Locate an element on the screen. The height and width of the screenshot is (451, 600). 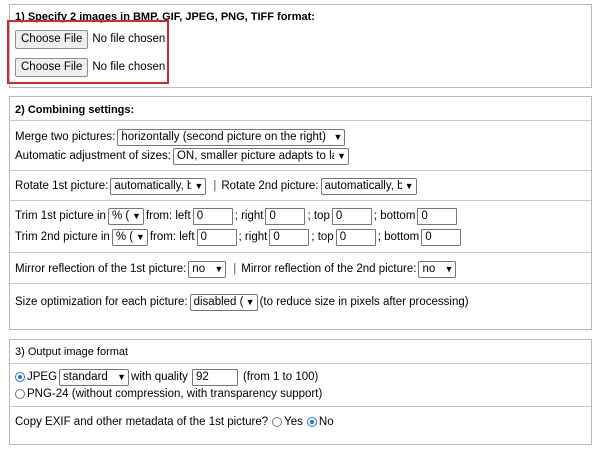
jpeg-radio is located at coordinates (20, 377).